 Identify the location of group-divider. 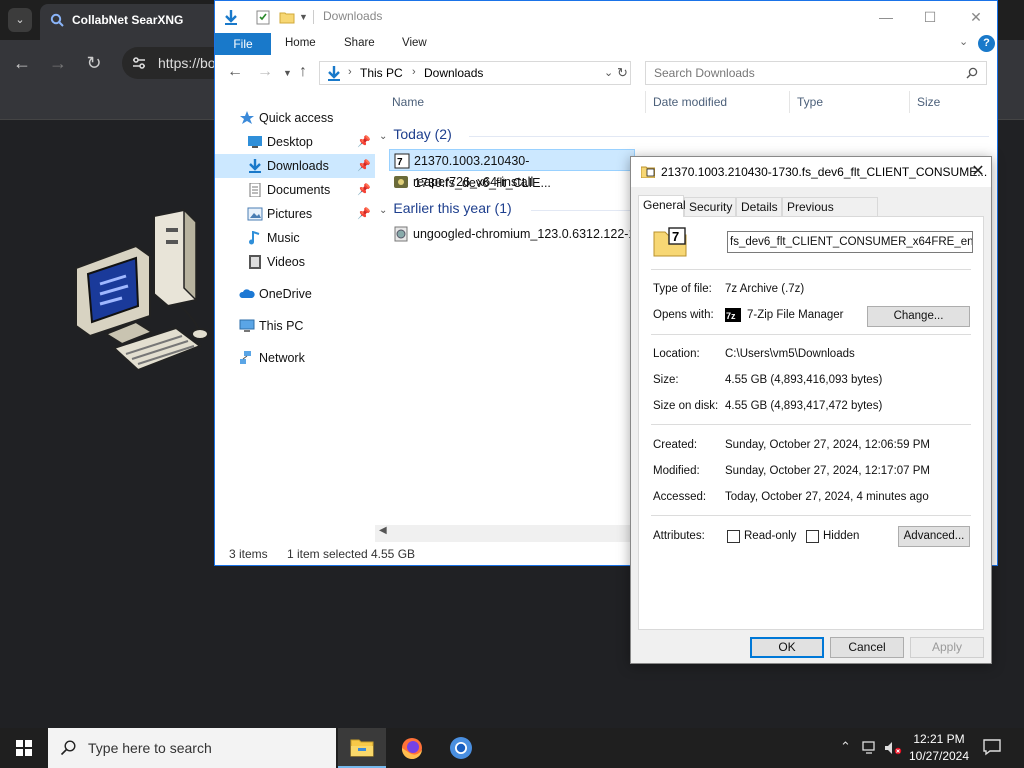
(729, 136).